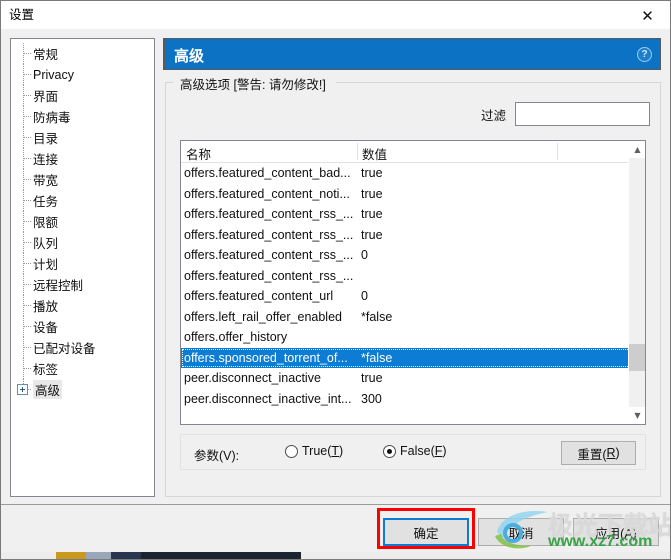 This screenshot has height=560, width=671. What do you see at coordinates (82, 326) in the screenshot?
I see `sidebar-item-13: 设备` at bounding box center [82, 326].